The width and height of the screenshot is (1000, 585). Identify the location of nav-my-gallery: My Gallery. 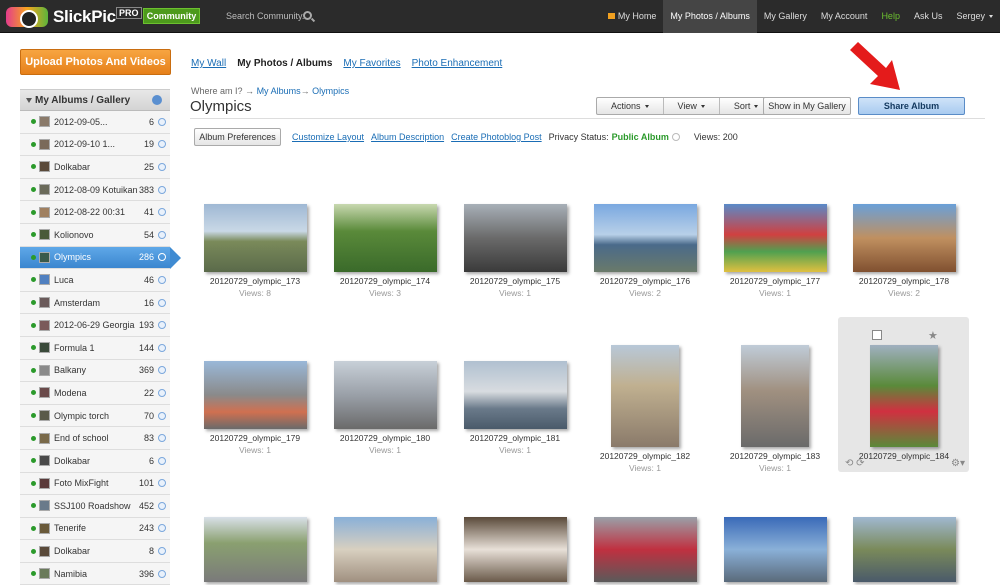
(785, 16).